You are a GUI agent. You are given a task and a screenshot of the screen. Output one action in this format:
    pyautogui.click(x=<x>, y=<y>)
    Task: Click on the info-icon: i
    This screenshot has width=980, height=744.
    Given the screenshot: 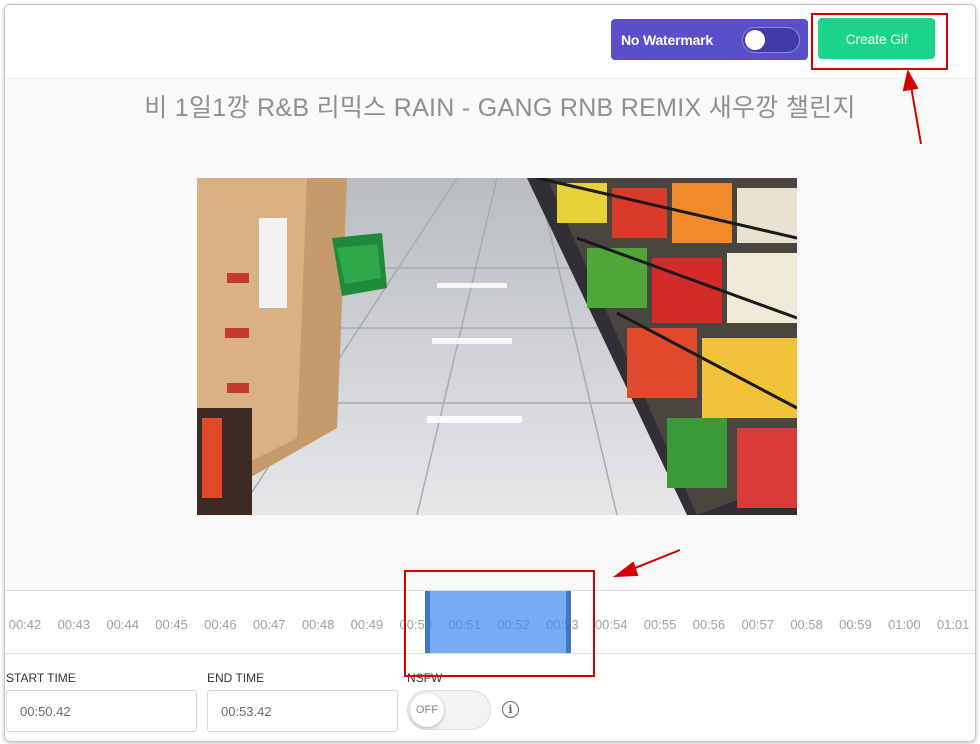 What is the action you would take?
    pyautogui.click(x=510, y=709)
    